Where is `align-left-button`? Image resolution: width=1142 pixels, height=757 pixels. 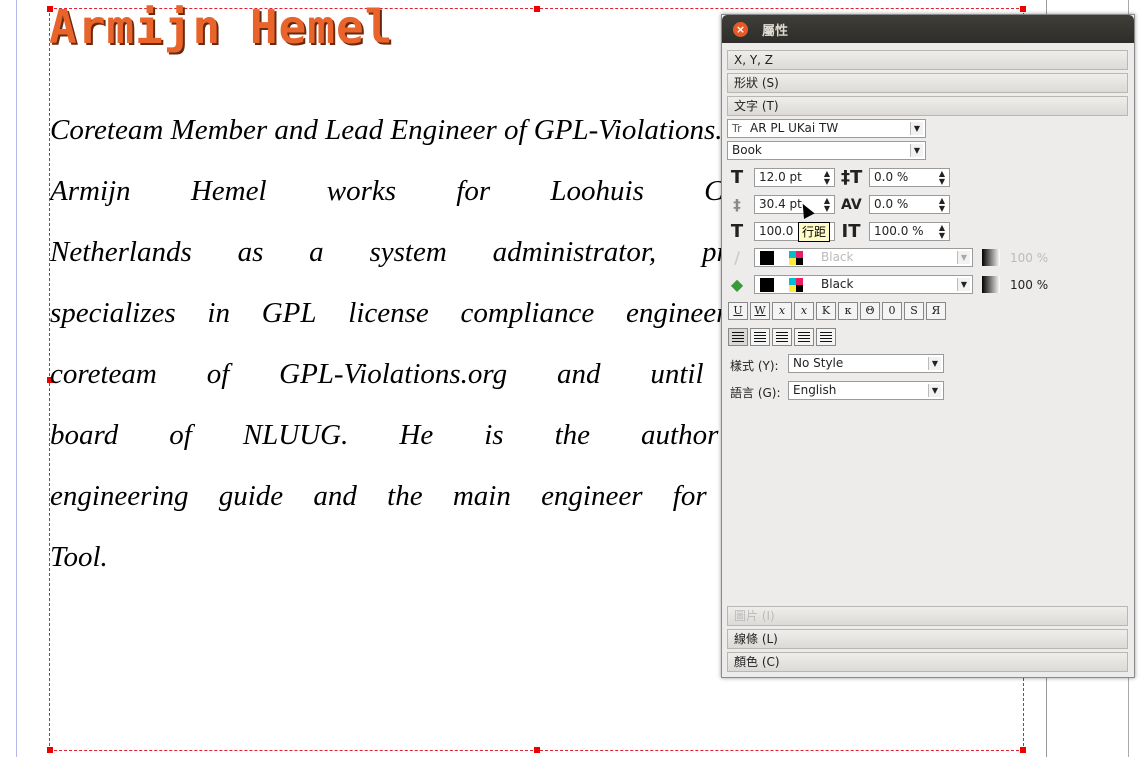 align-left-button is located at coordinates (738, 337).